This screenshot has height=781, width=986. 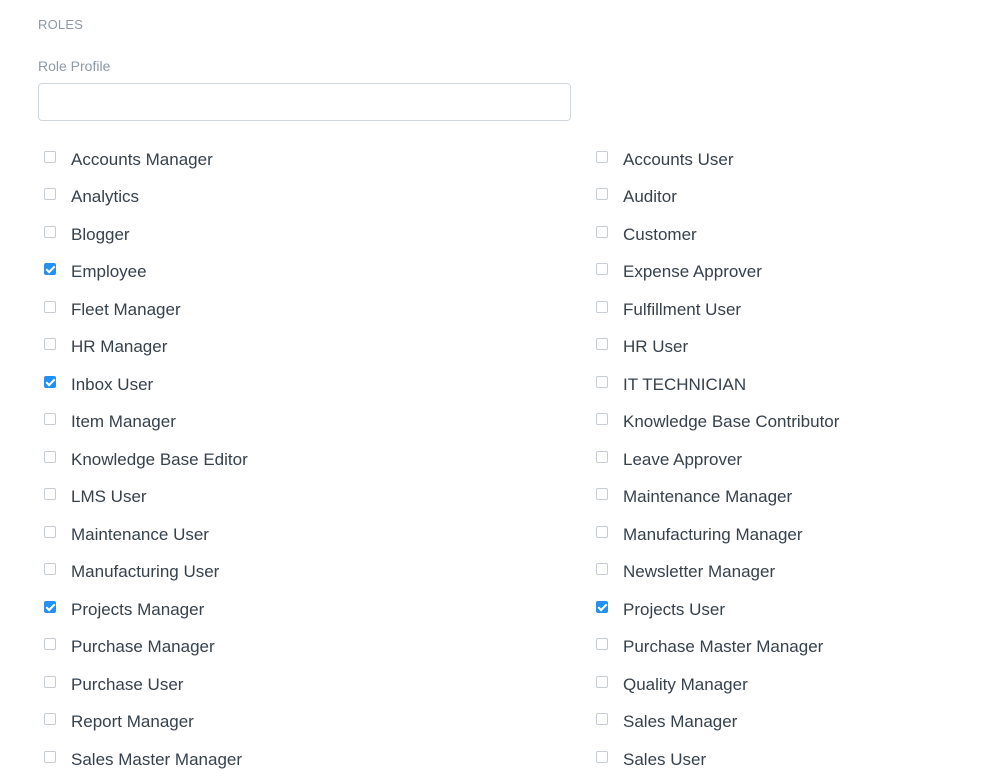 What do you see at coordinates (127, 684) in the screenshot?
I see `role-label: Purchase User` at bounding box center [127, 684].